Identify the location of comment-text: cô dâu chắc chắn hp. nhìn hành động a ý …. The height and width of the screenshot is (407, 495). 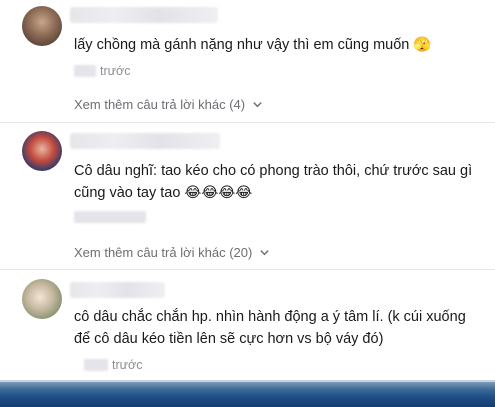
(270, 328).